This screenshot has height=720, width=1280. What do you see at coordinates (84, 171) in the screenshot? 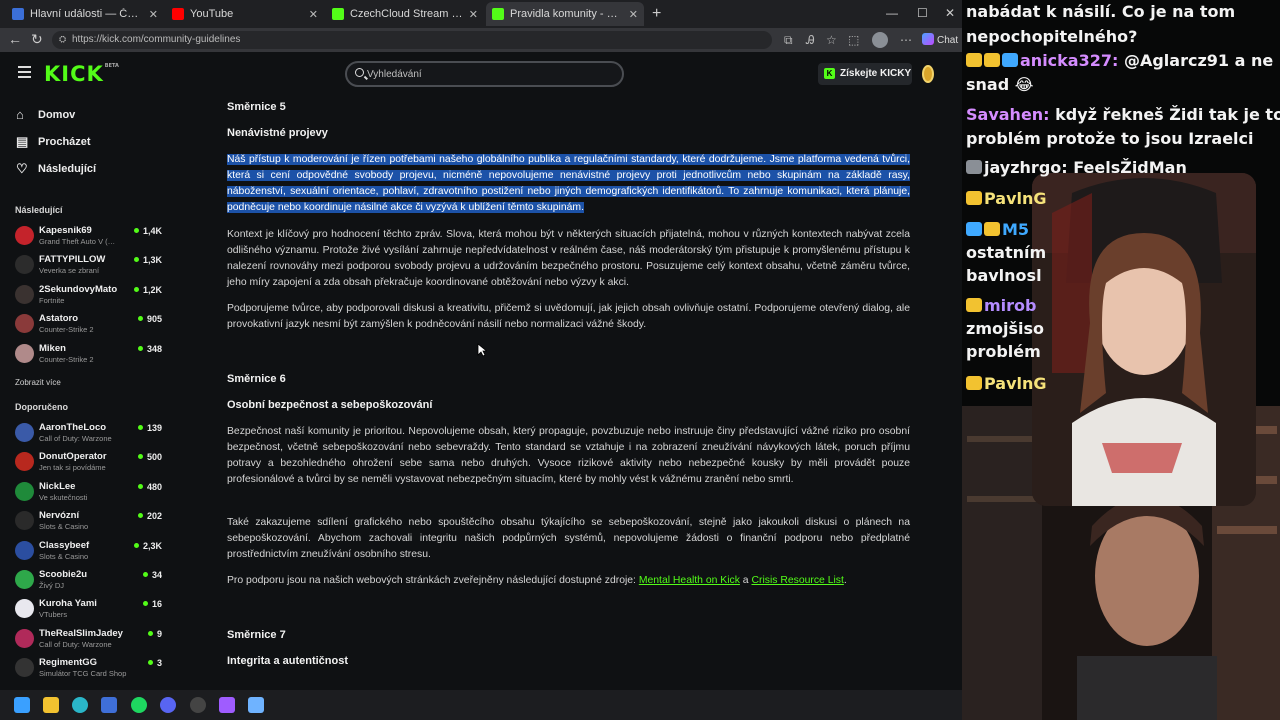
I see `nav-following: ♡ Následující` at bounding box center [84, 171].